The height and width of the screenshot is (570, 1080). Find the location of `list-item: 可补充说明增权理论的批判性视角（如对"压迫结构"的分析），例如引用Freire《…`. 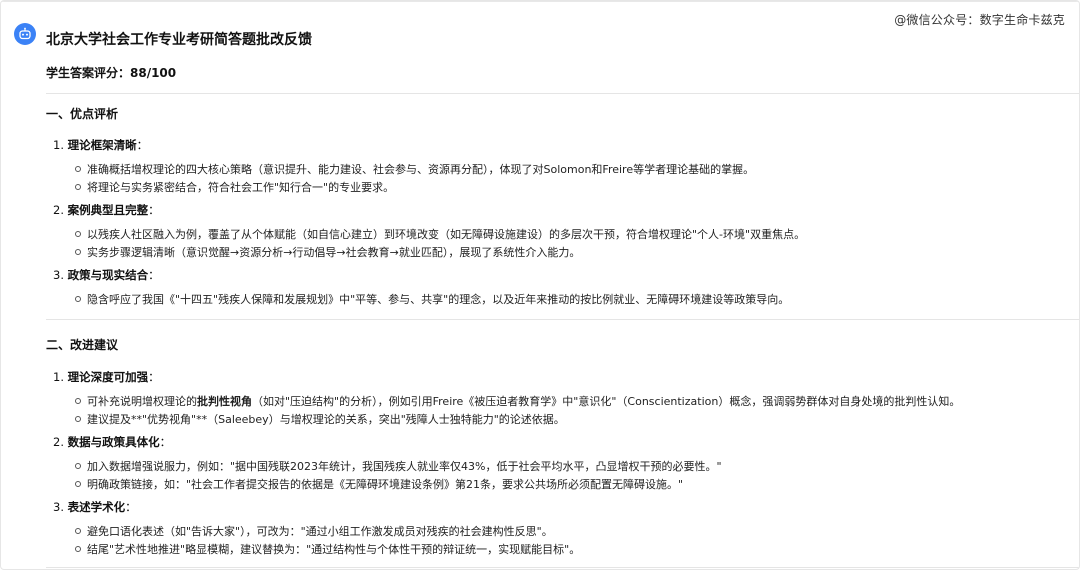

list-item: 可补充说明增权理论的批判性视角（如对"压迫结构"的分析），例如引用Freire《… is located at coordinates (517, 401).